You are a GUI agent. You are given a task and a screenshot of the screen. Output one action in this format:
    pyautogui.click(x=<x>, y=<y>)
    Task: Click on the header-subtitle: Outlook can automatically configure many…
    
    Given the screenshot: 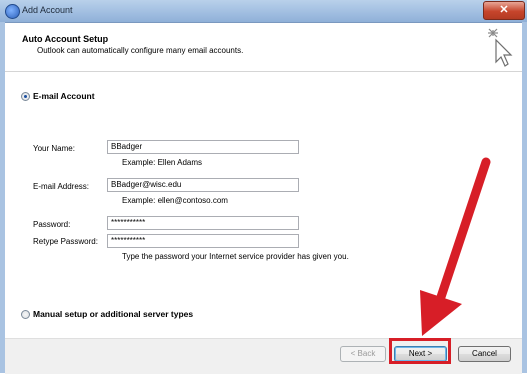 What is the action you would take?
    pyautogui.click(x=140, y=50)
    